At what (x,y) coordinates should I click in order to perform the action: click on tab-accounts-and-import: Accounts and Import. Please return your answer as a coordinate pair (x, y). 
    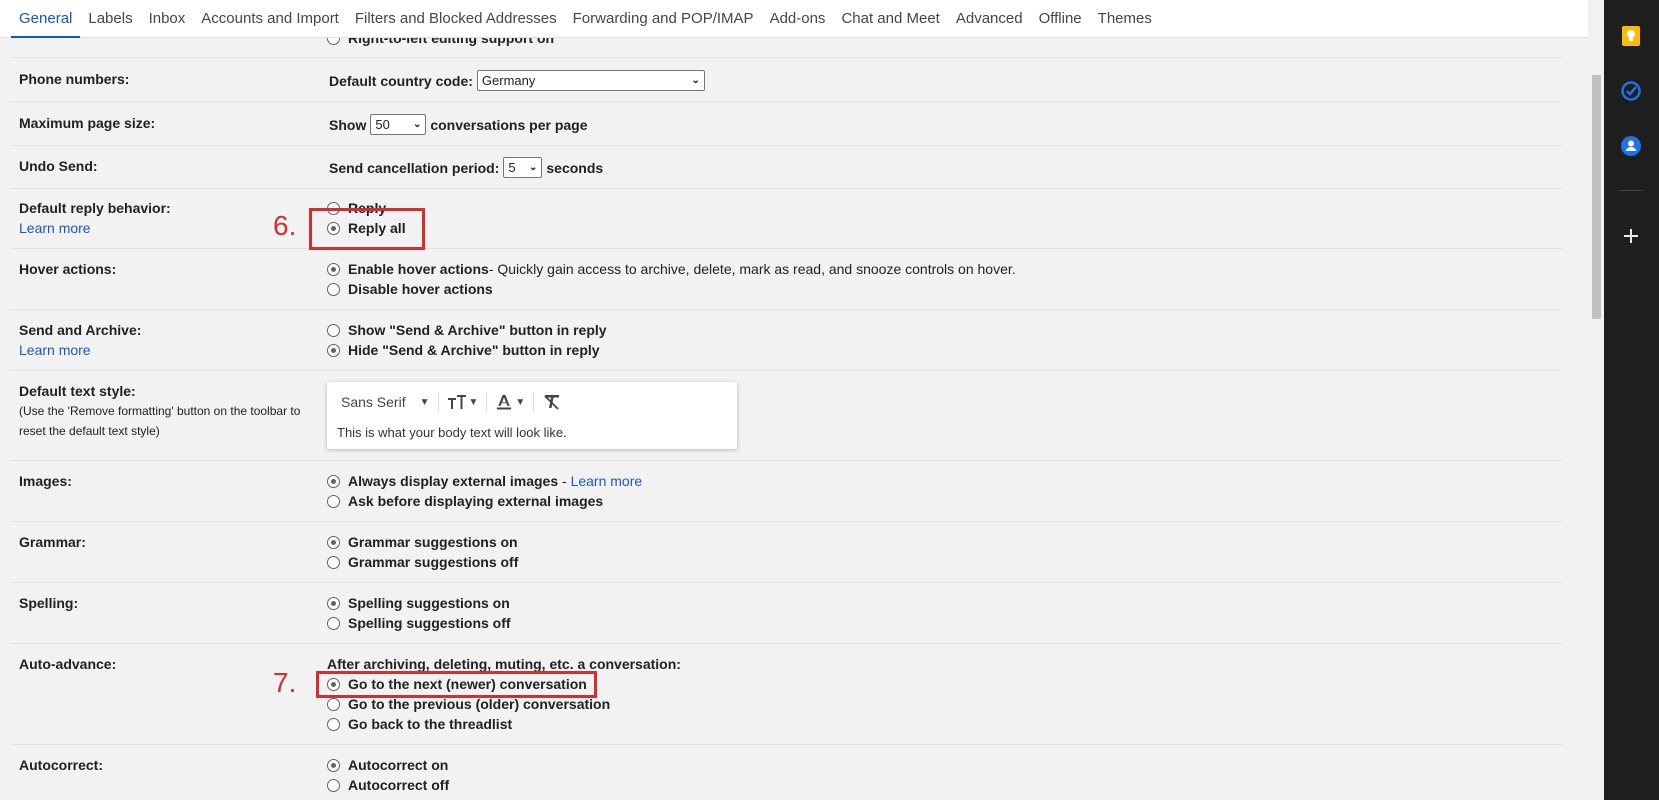
    Looking at the image, I should click on (270, 19).